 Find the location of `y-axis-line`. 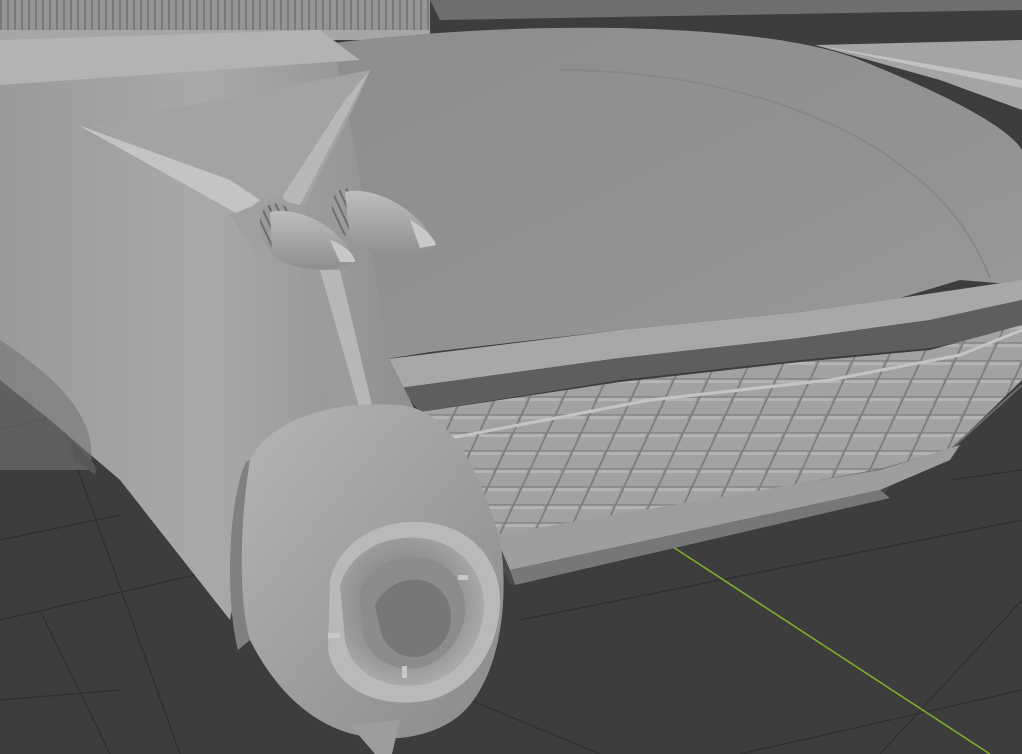

y-axis-line is located at coordinates (830, 649).